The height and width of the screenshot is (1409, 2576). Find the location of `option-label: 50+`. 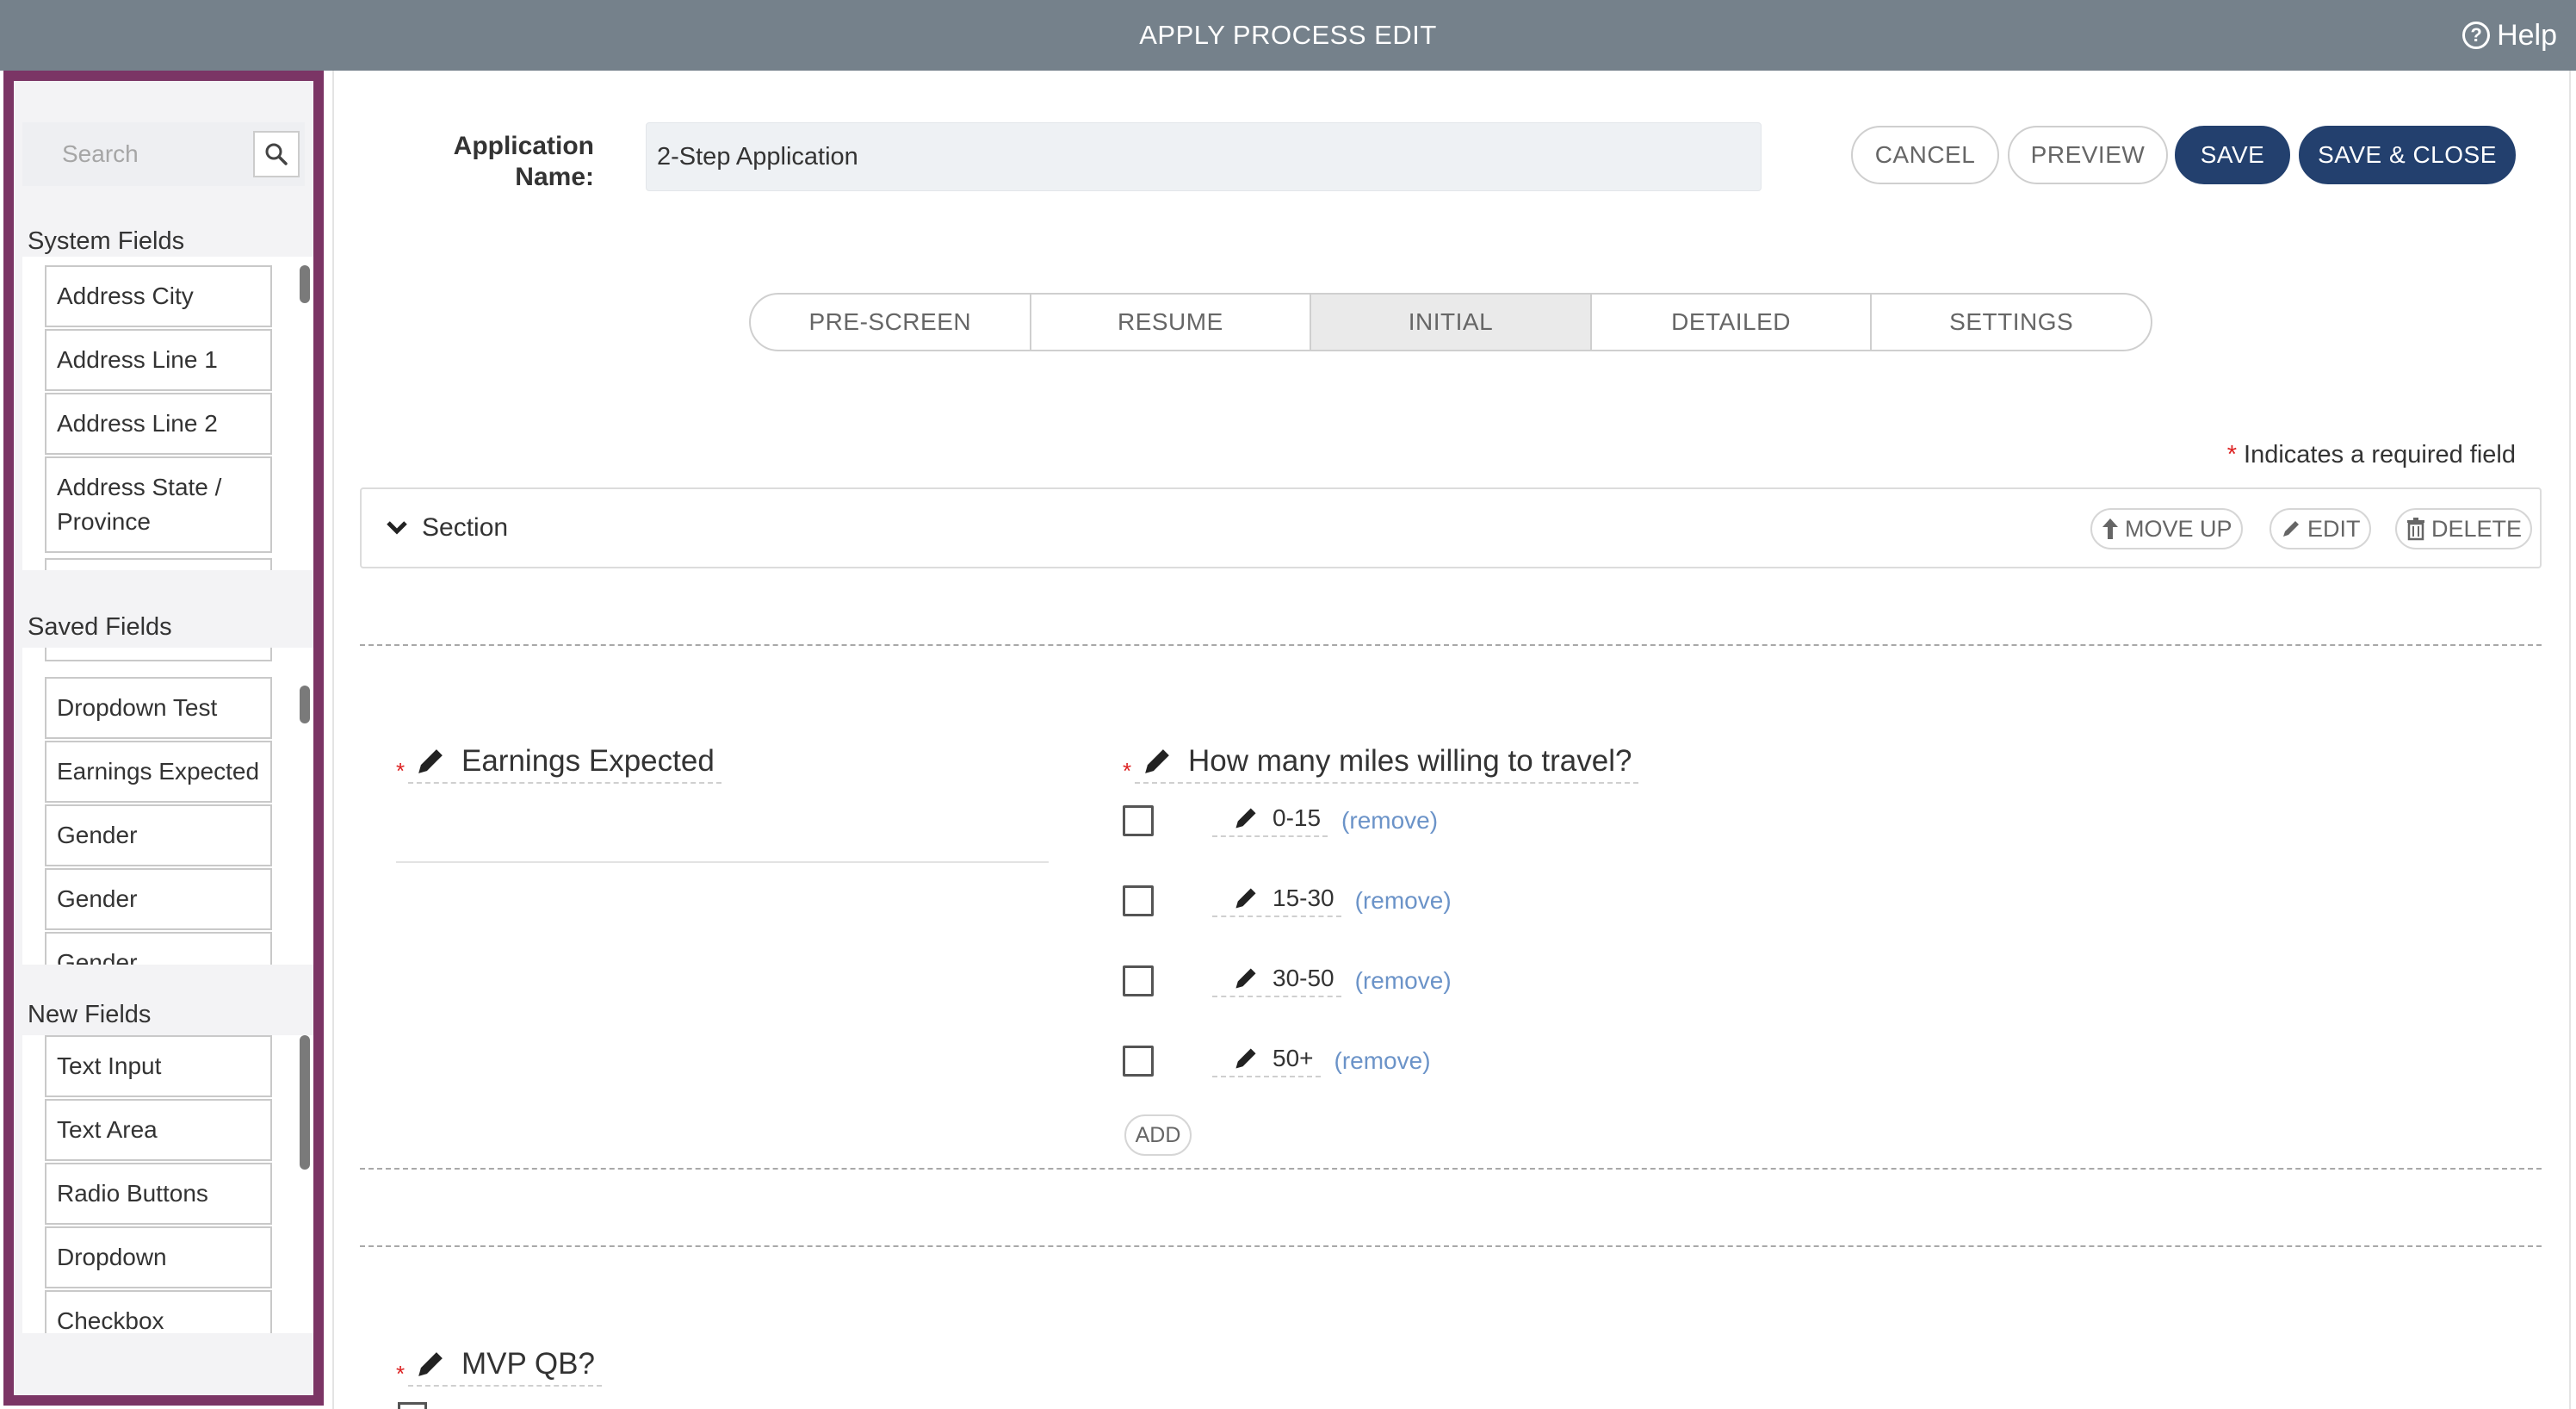

option-label: 50+ is located at coordinates (1267, 1061).